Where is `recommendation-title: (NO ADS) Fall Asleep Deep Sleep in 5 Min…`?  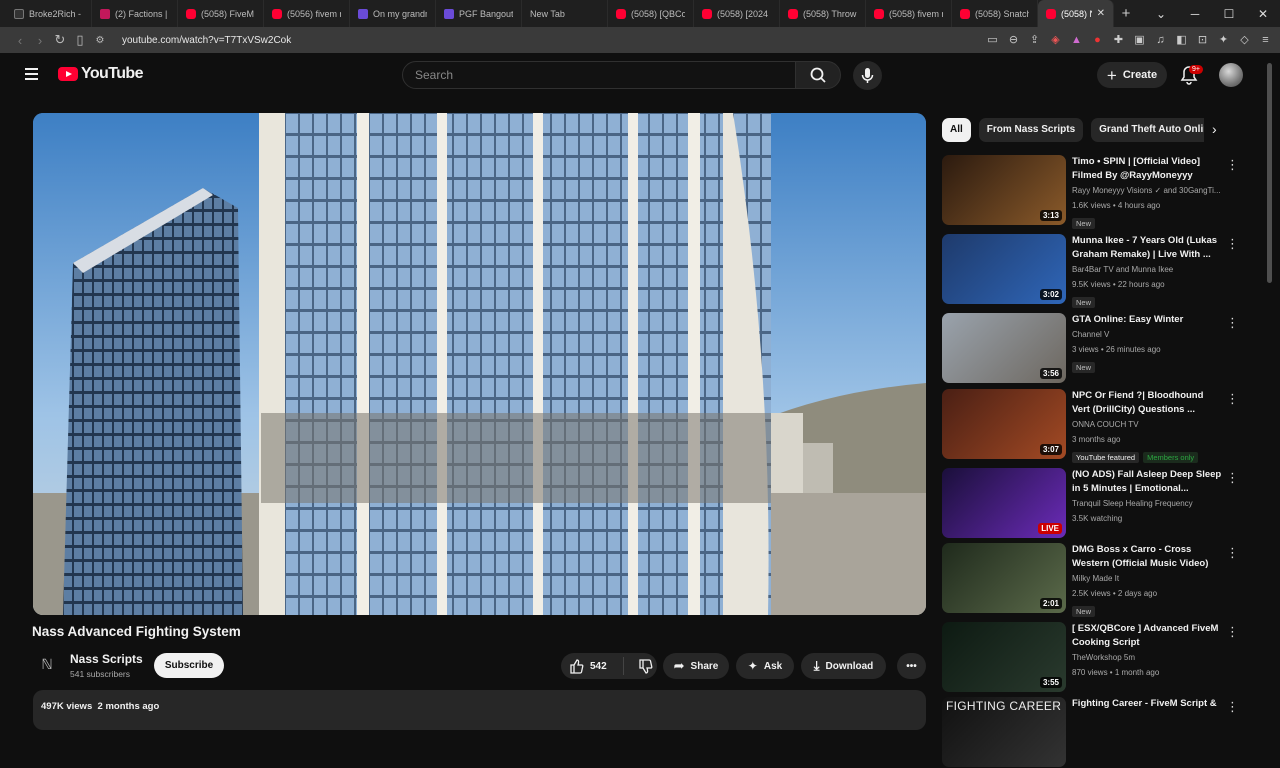
recommendation-title: (NO ADS) Fall Asleep Deep Sleep in 5 Min… is located at coordinates (1147, 482).